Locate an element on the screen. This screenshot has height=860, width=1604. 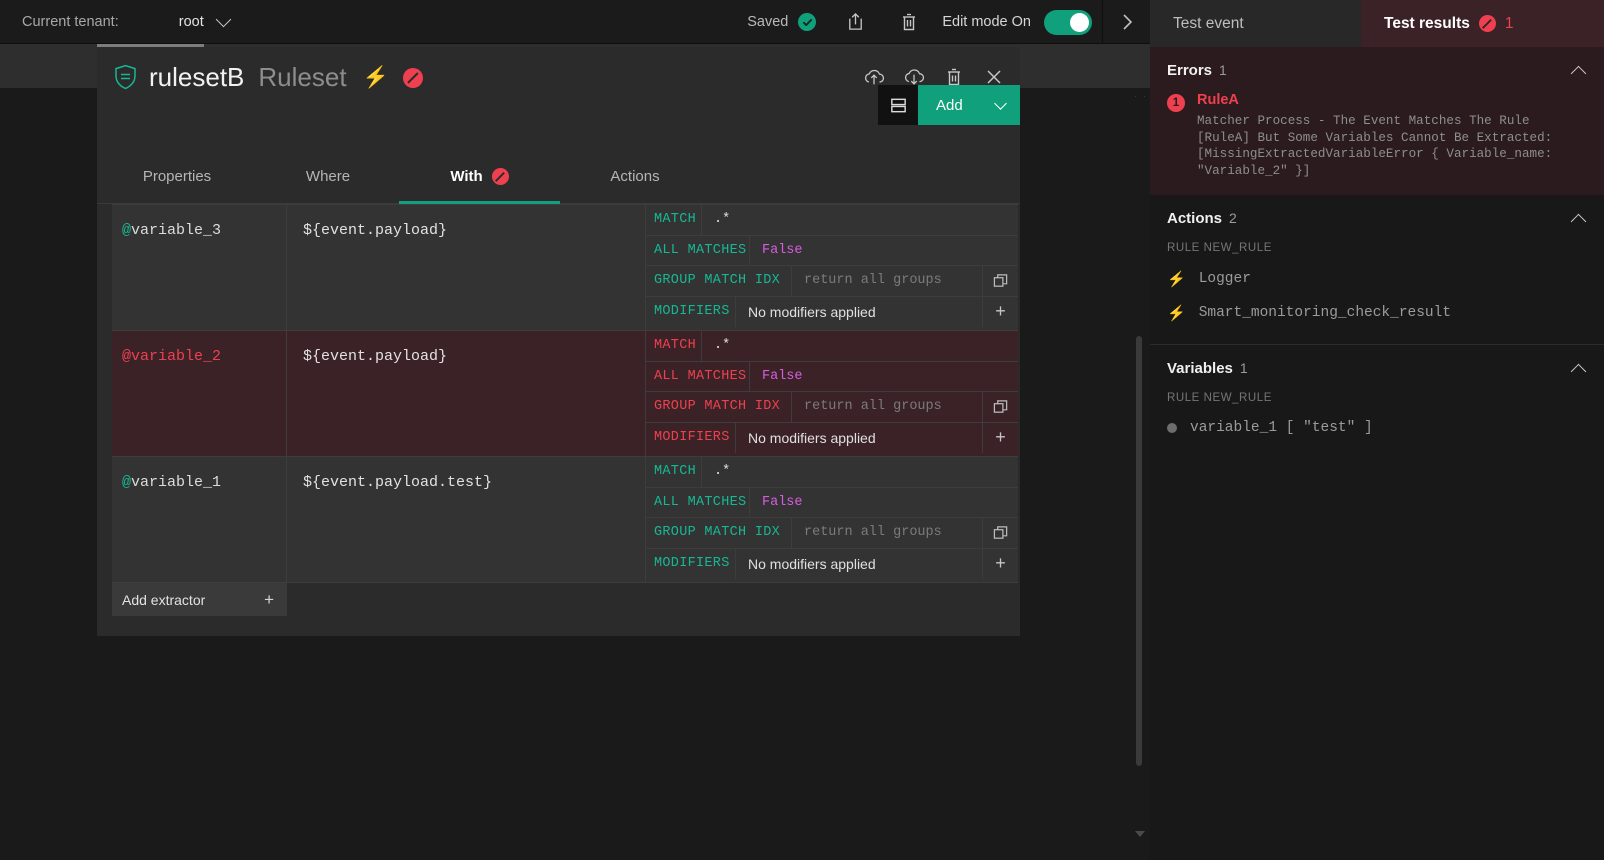
match-row: MATCH .* is located at coordinates (832, 472).